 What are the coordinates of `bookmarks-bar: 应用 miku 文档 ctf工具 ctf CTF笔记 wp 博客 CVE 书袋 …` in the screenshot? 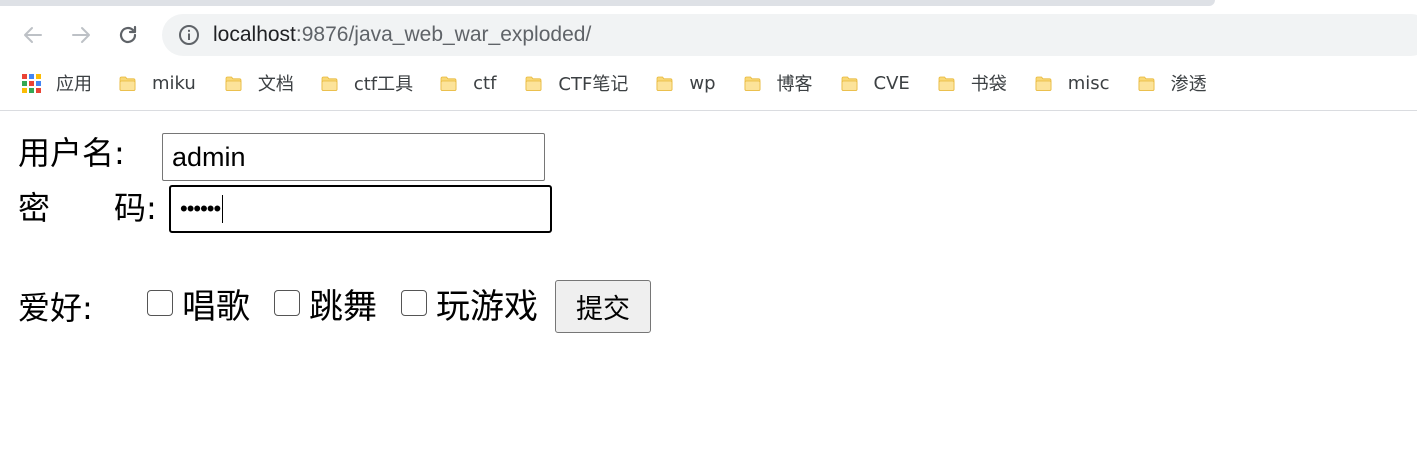 It's located at (708, 83).